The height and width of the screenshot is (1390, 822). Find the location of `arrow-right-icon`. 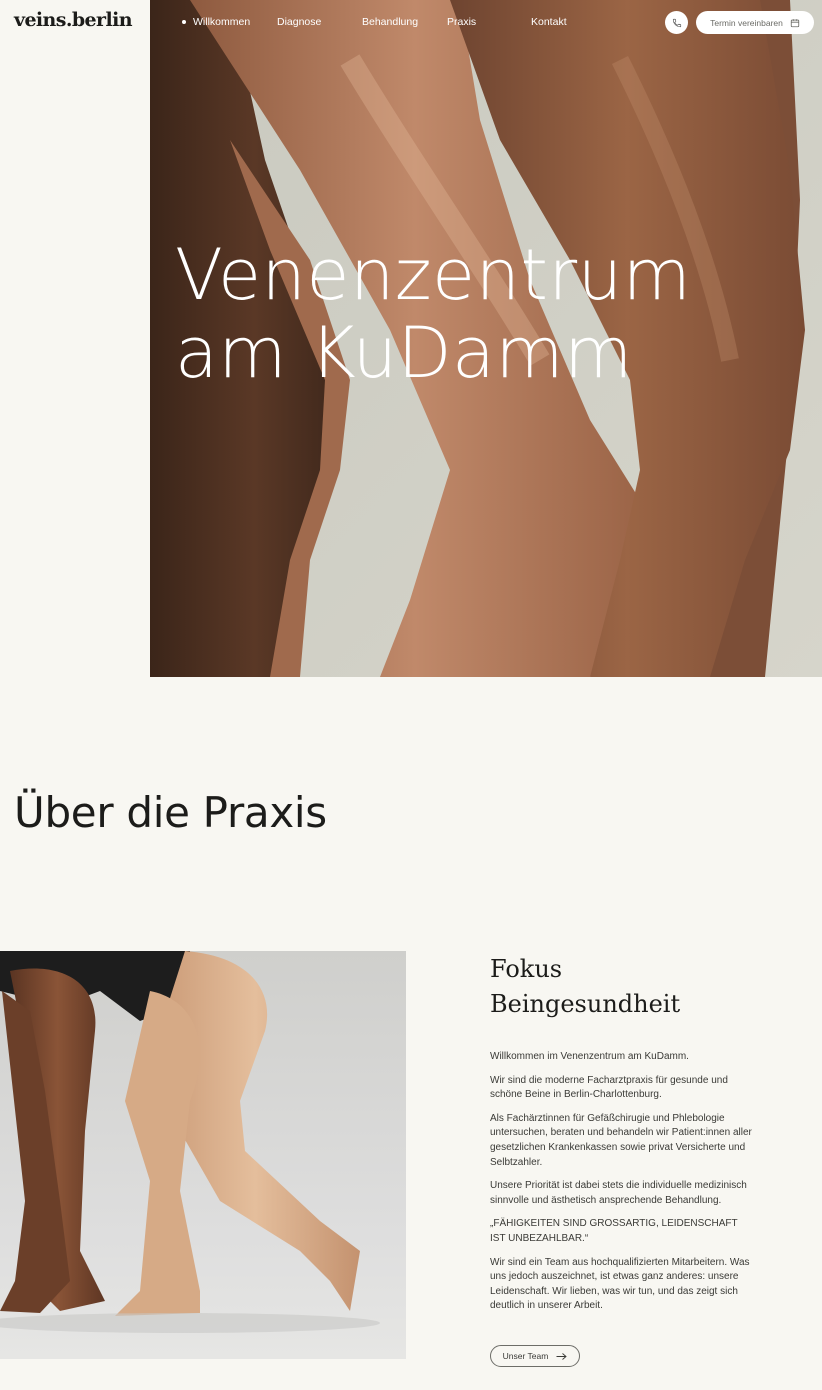

arrow-right-icon is located at coordinates (562, 1356).